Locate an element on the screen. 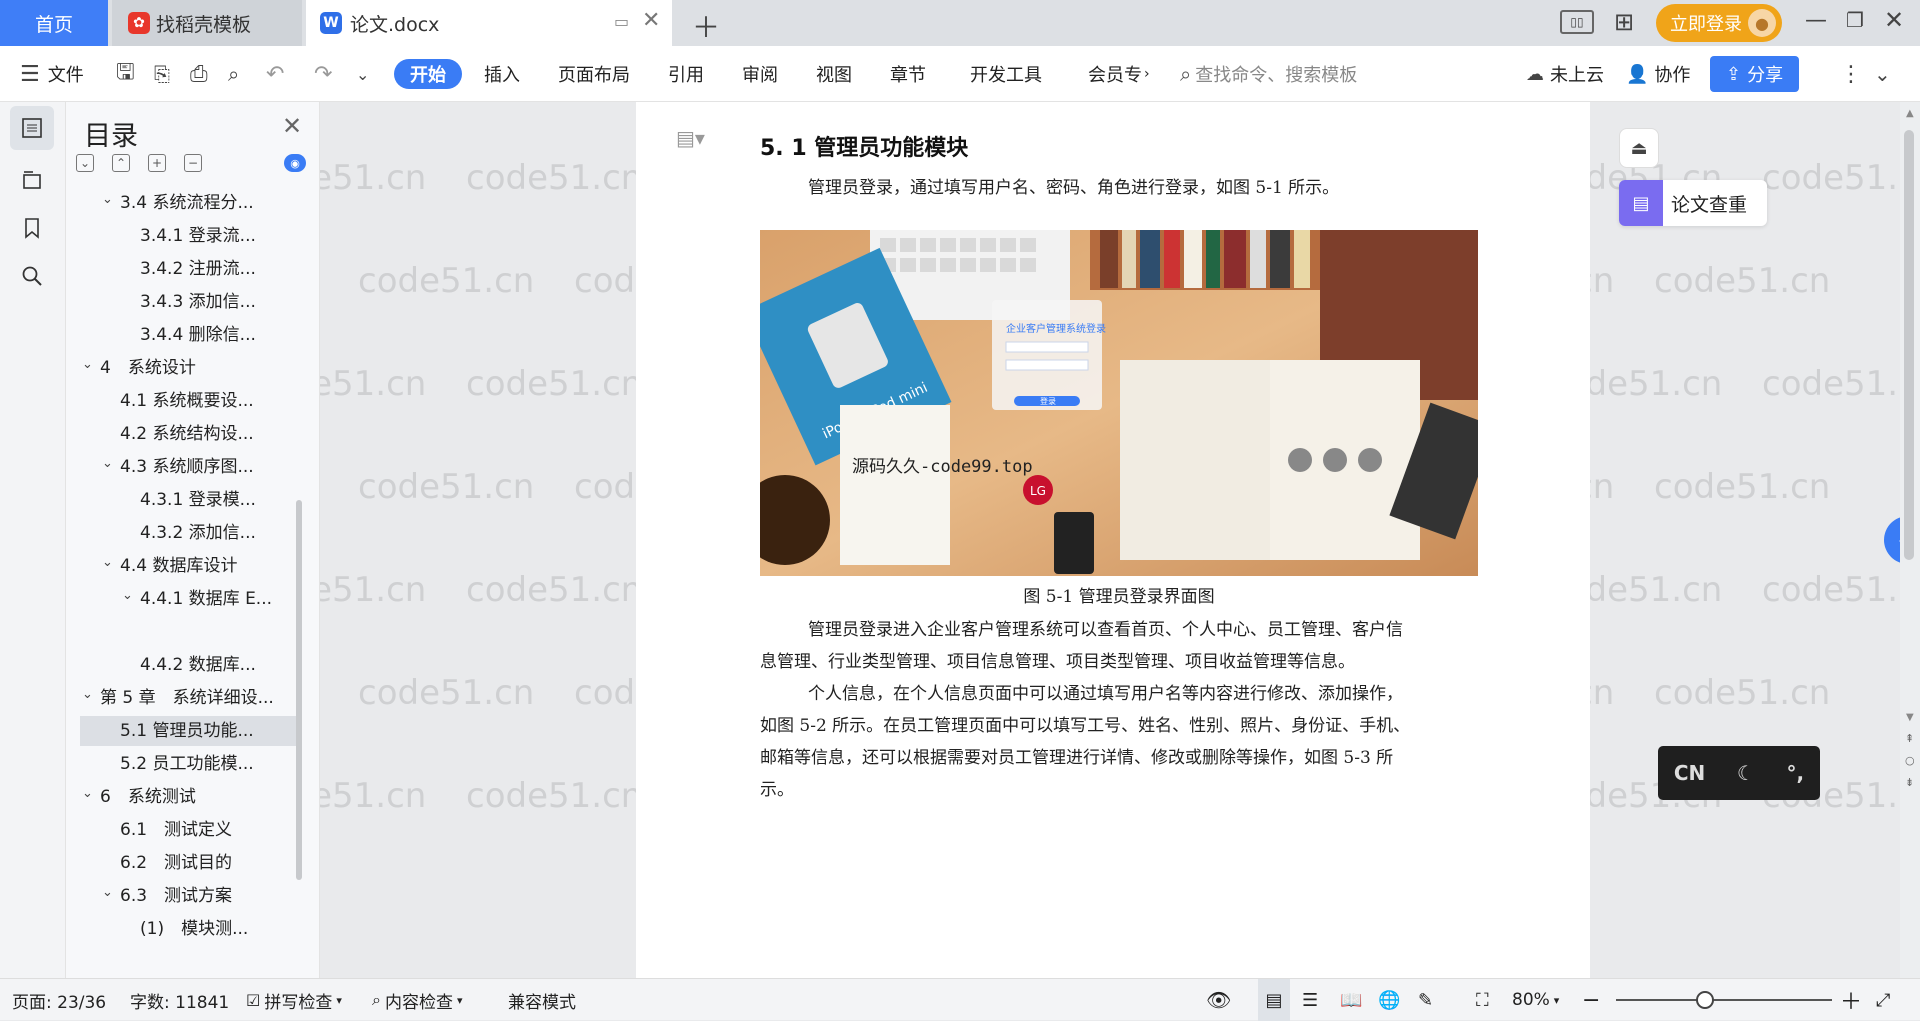 Image resolution: width=1920 pixels, height=1021 pixels. toc-item: ⌄ 4.4 数据库设计 is located at coordinates (188, 566).